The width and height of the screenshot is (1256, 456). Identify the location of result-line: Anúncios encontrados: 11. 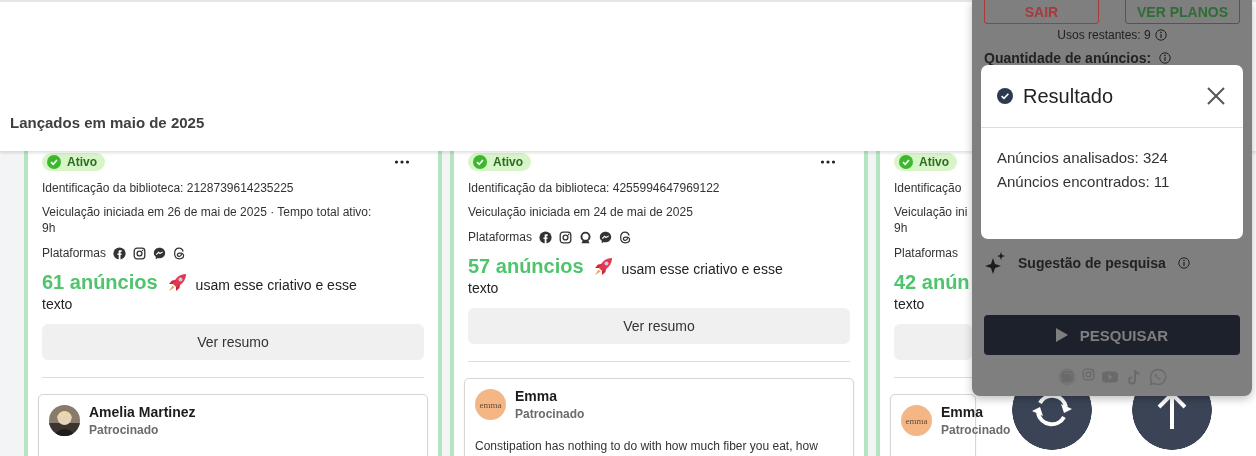
(1084, 182).